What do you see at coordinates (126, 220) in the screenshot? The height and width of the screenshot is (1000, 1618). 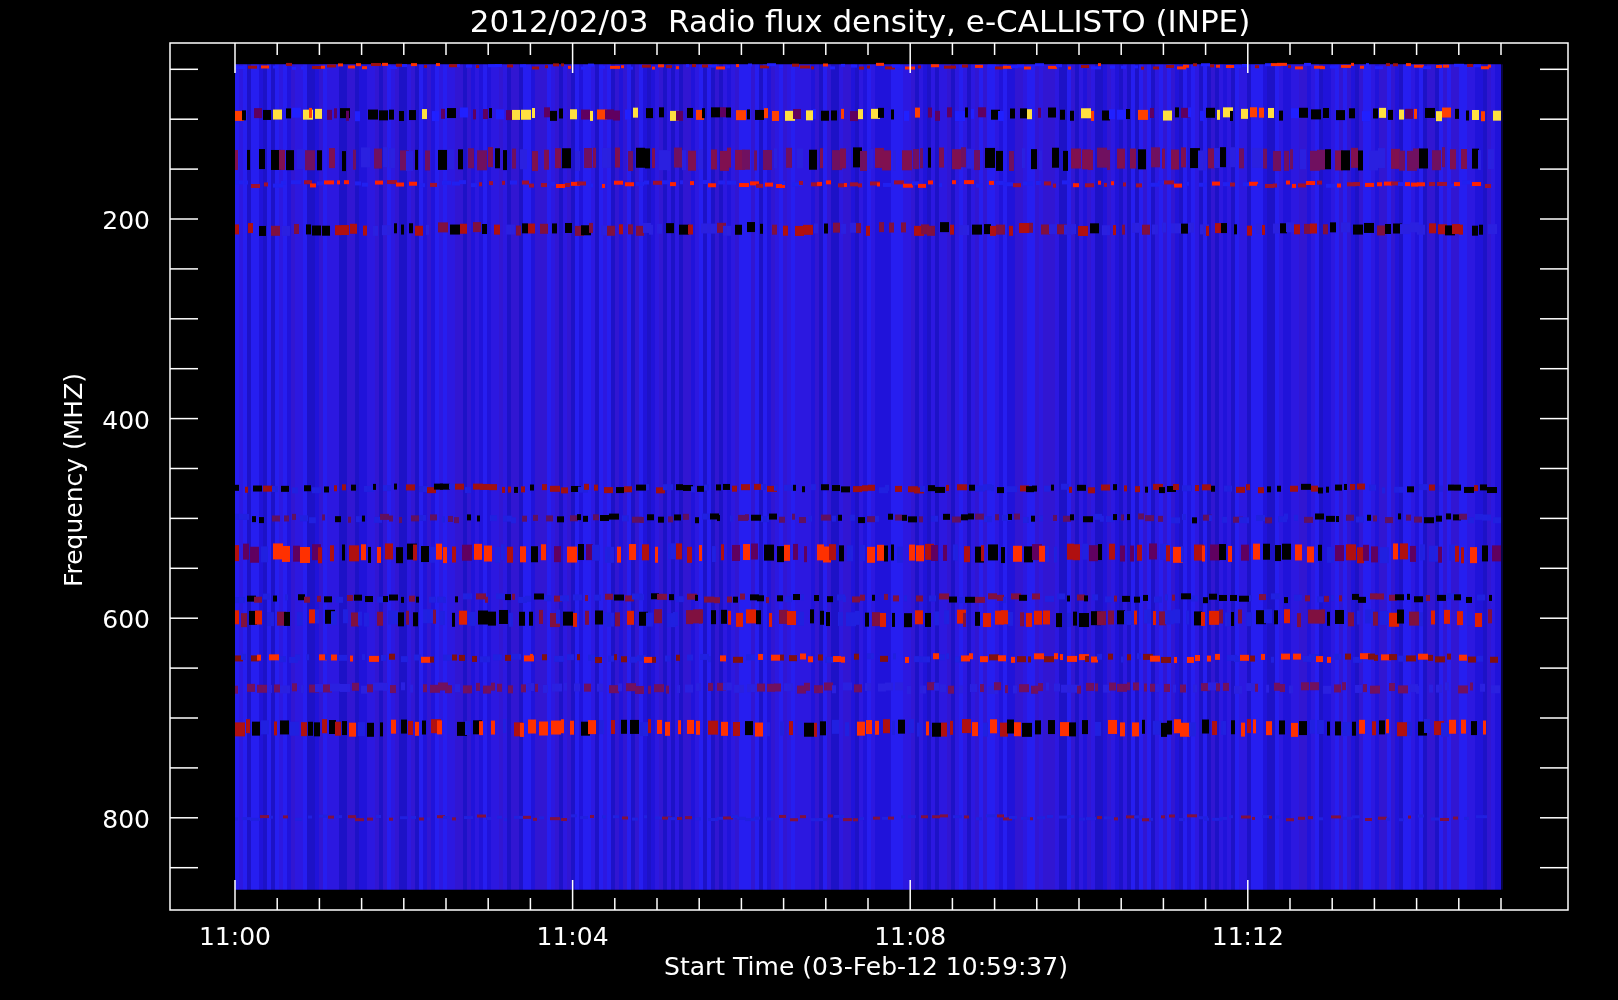 I see `axis-tick-label: 200` at bounding box center [126, 220].